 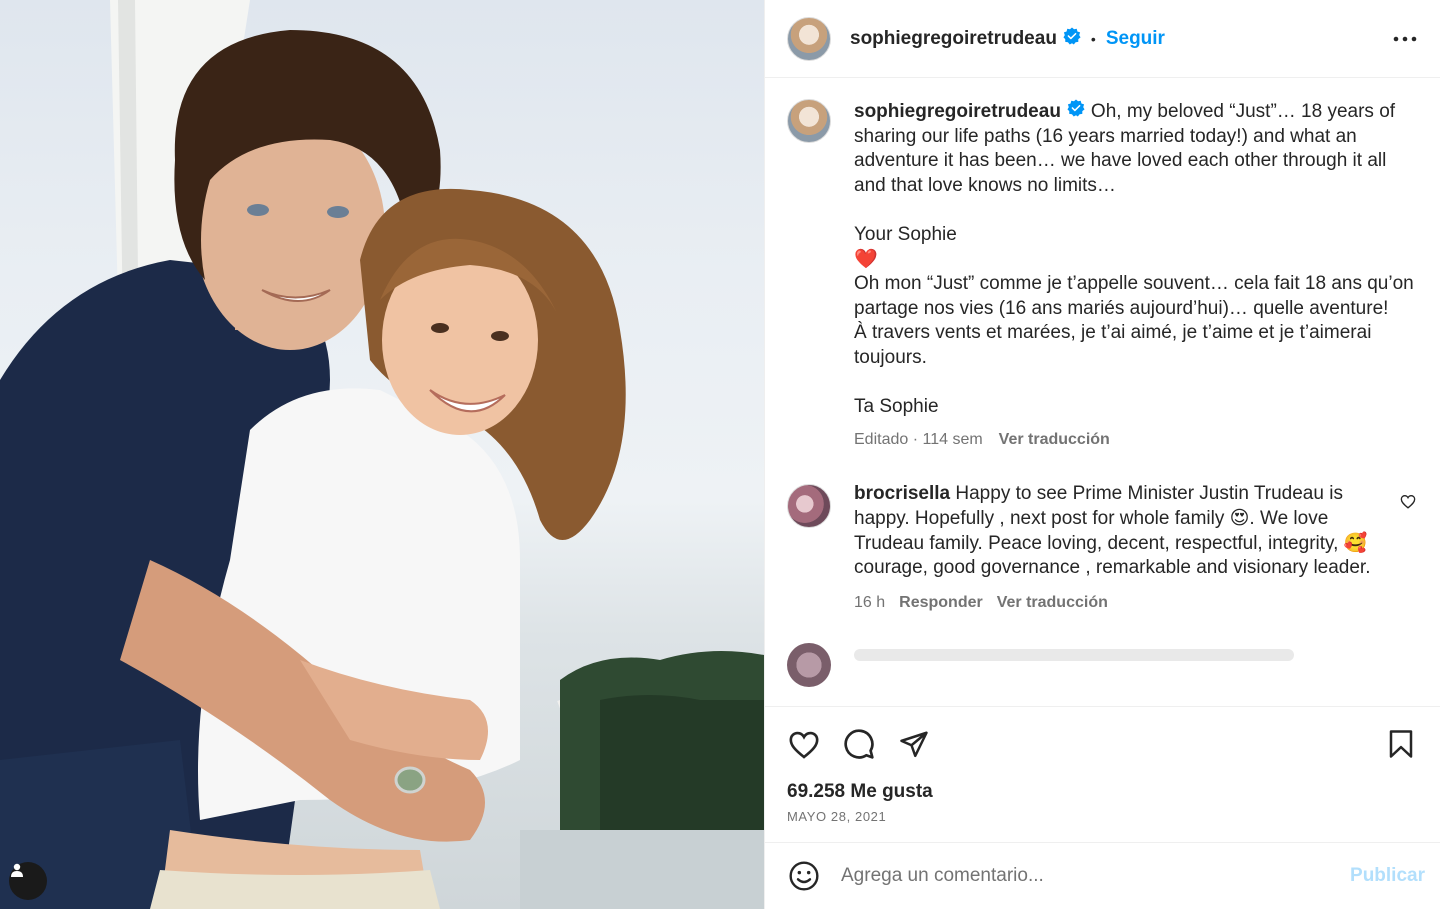 What do you see at coordinates (837, 816) in the screenshot?
I see `post-date: MAYO 28, 2021` at bounding box center [837, 816].